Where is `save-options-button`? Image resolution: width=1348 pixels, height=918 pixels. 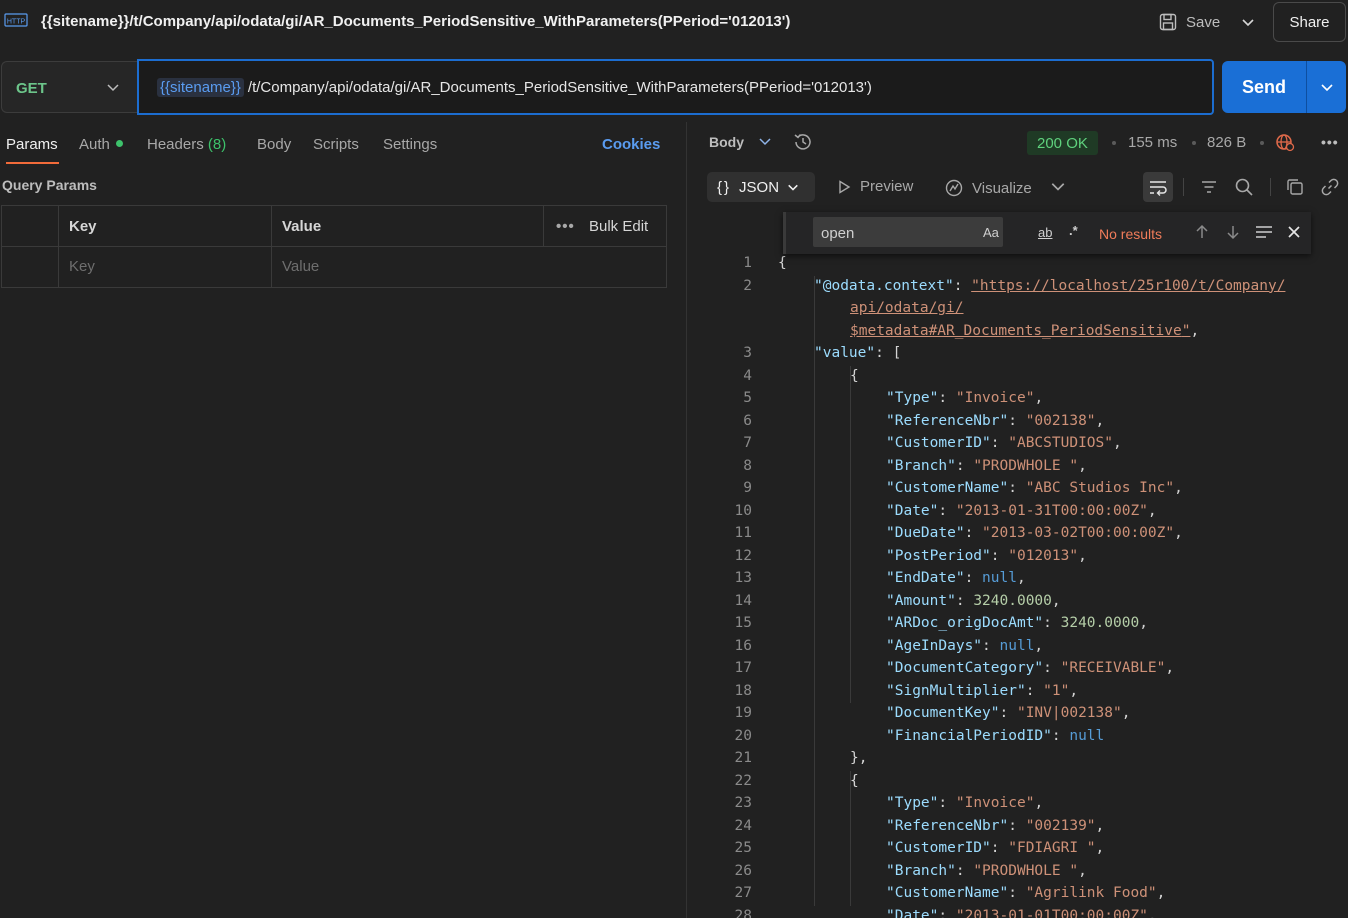 save-options-button is located at coordinates (1248, 22).